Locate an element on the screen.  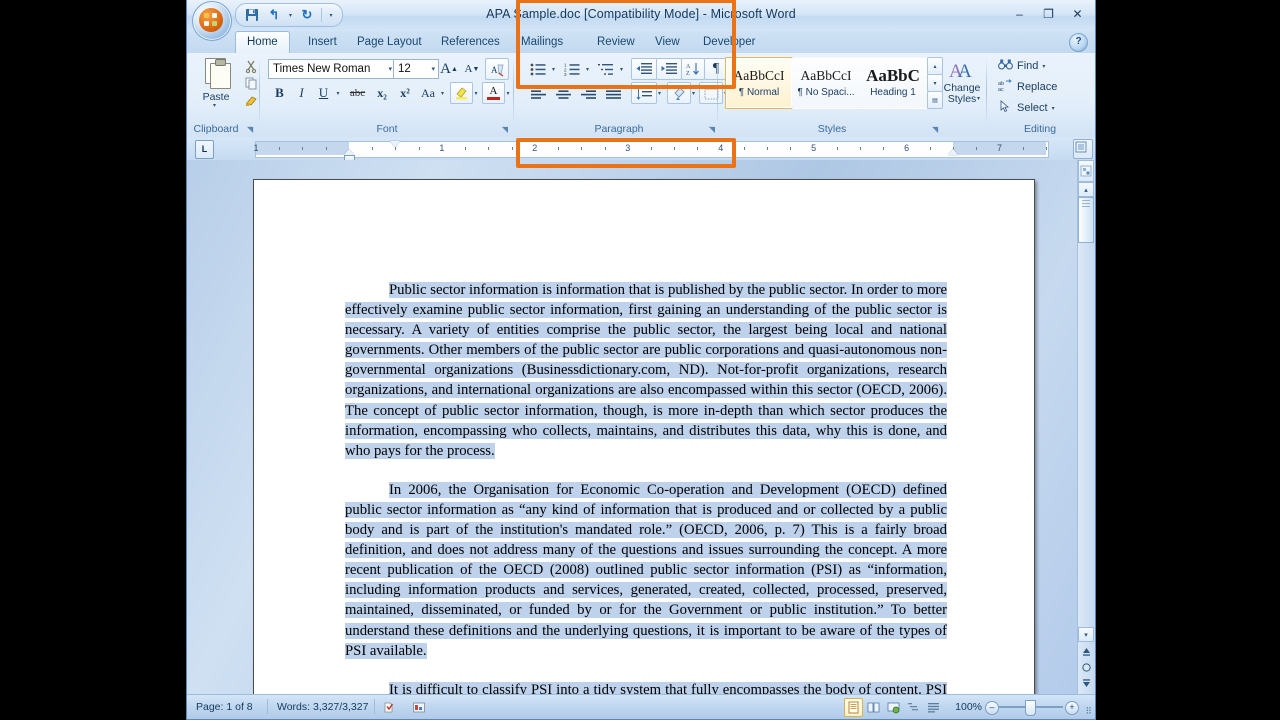
change-case-dropdown-icon: ▾ is located at coordinates (442, 93).